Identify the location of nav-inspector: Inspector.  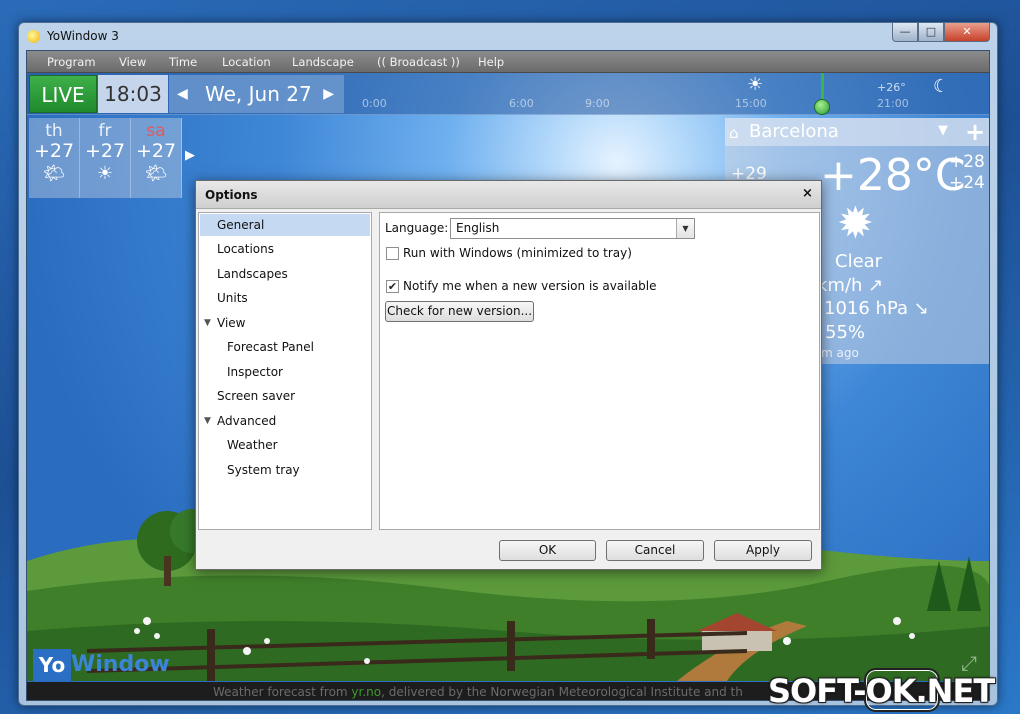
(285, 372).